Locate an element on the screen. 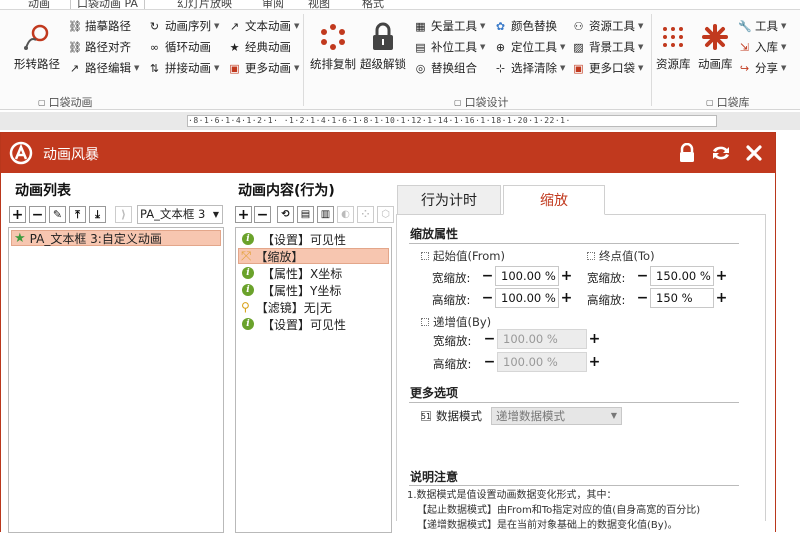 Image resolution: width=800 pixels, height=533 pixels. list-item: ★ PA_文本框 3:自定义动画 is located at coordinates (116, 238).